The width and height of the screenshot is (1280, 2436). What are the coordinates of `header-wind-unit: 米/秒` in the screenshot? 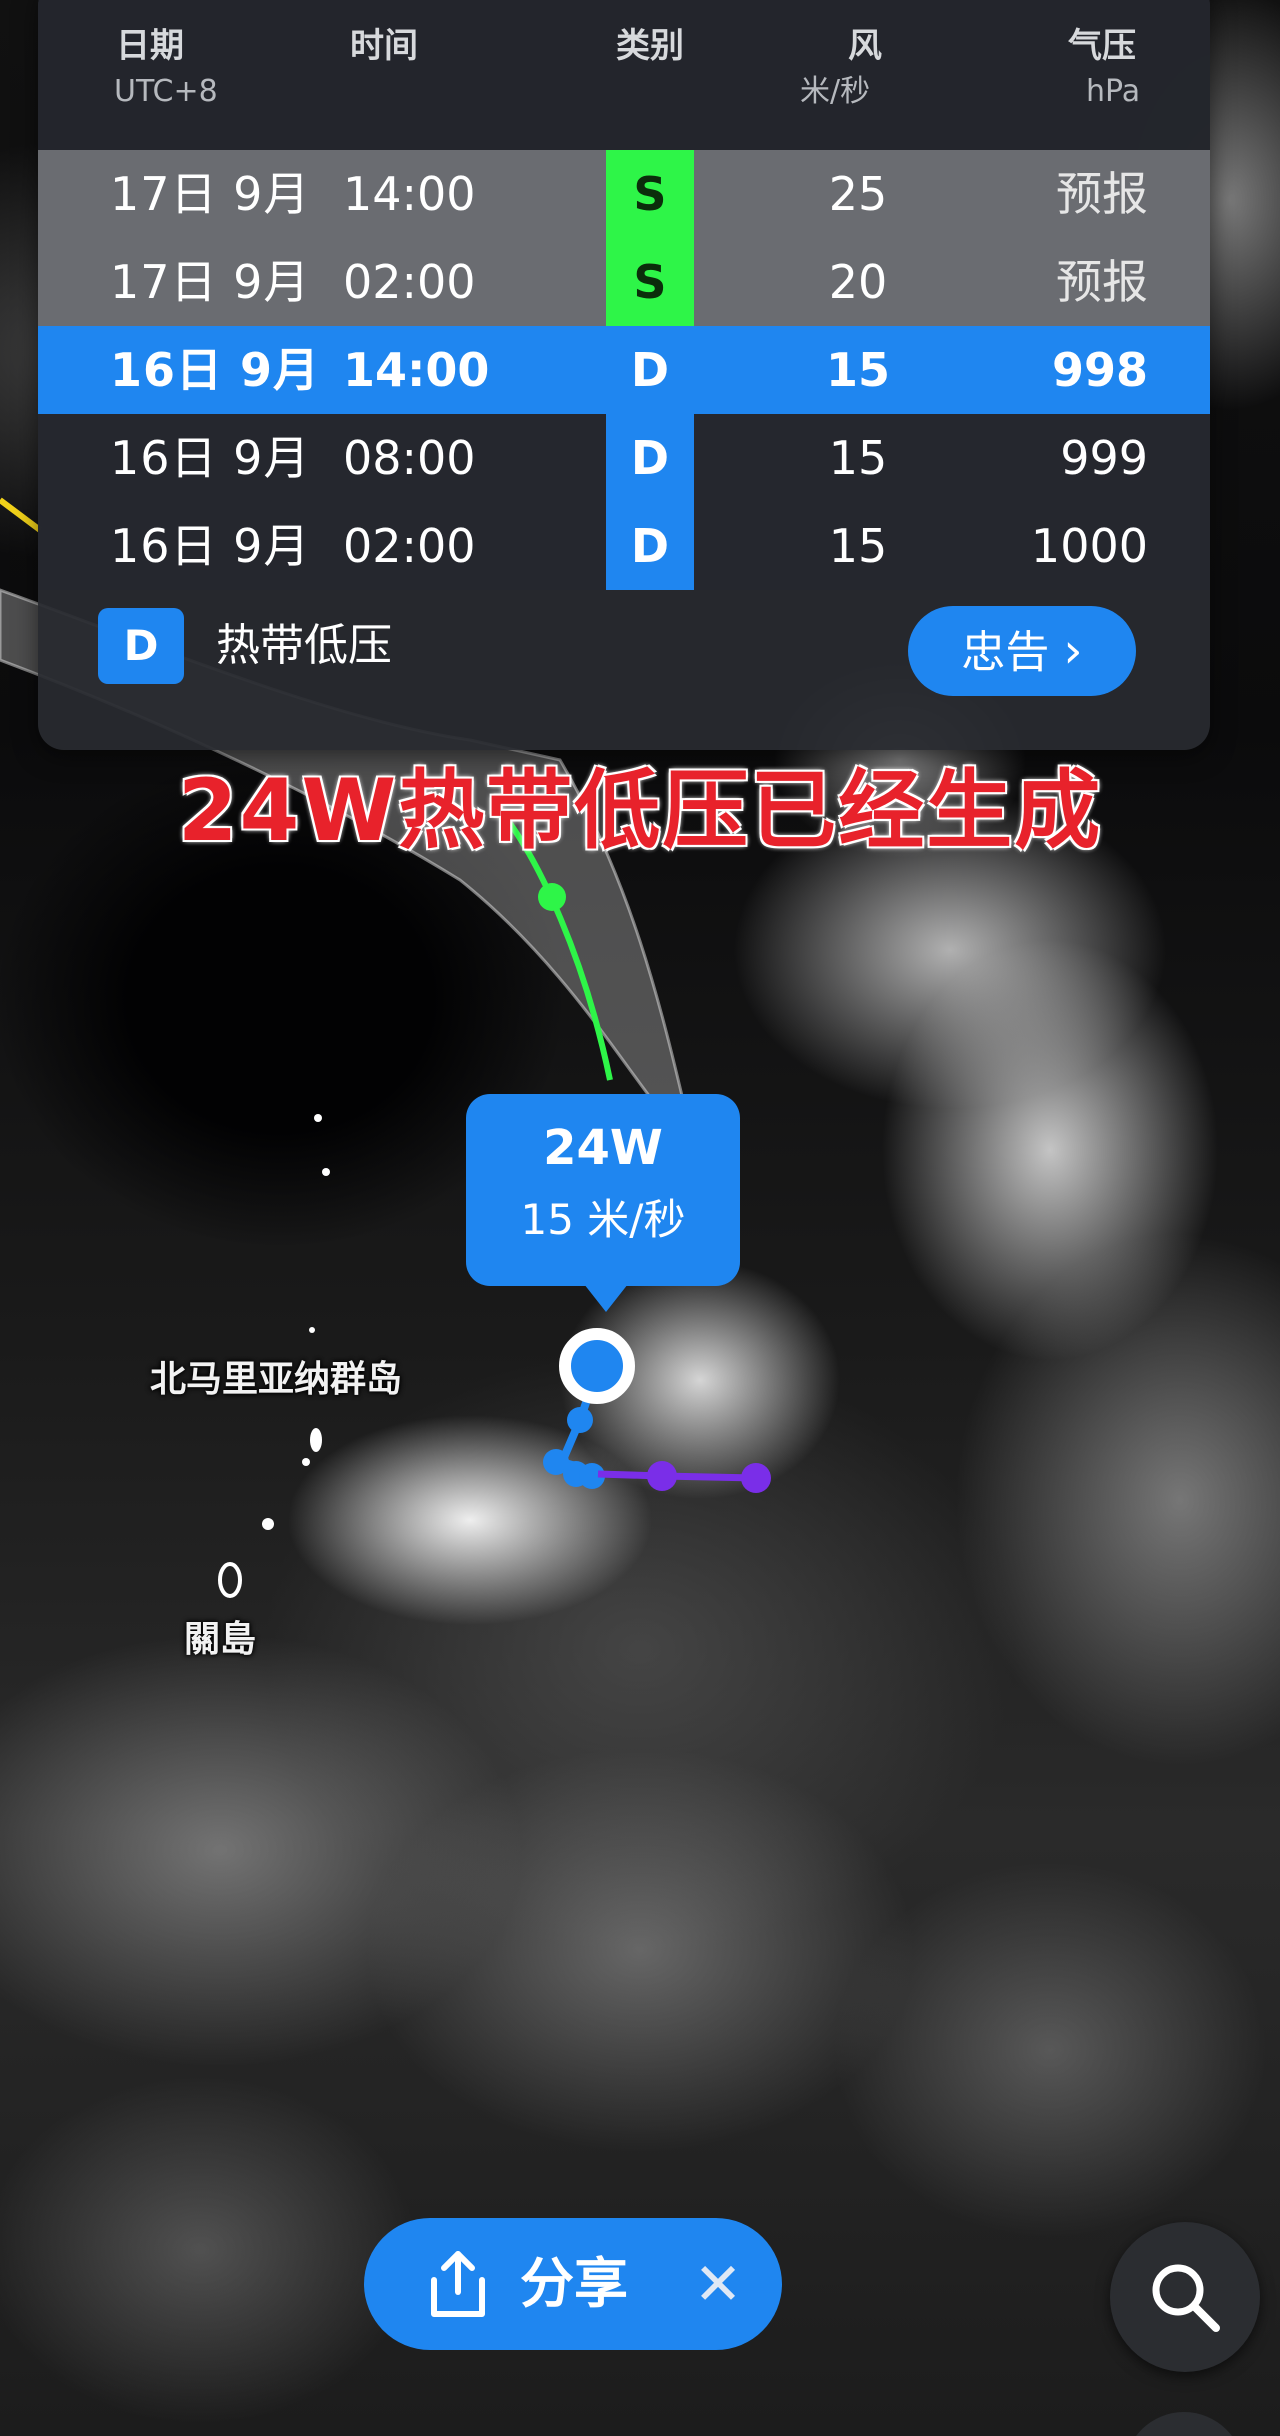 It's located at (835, 91).